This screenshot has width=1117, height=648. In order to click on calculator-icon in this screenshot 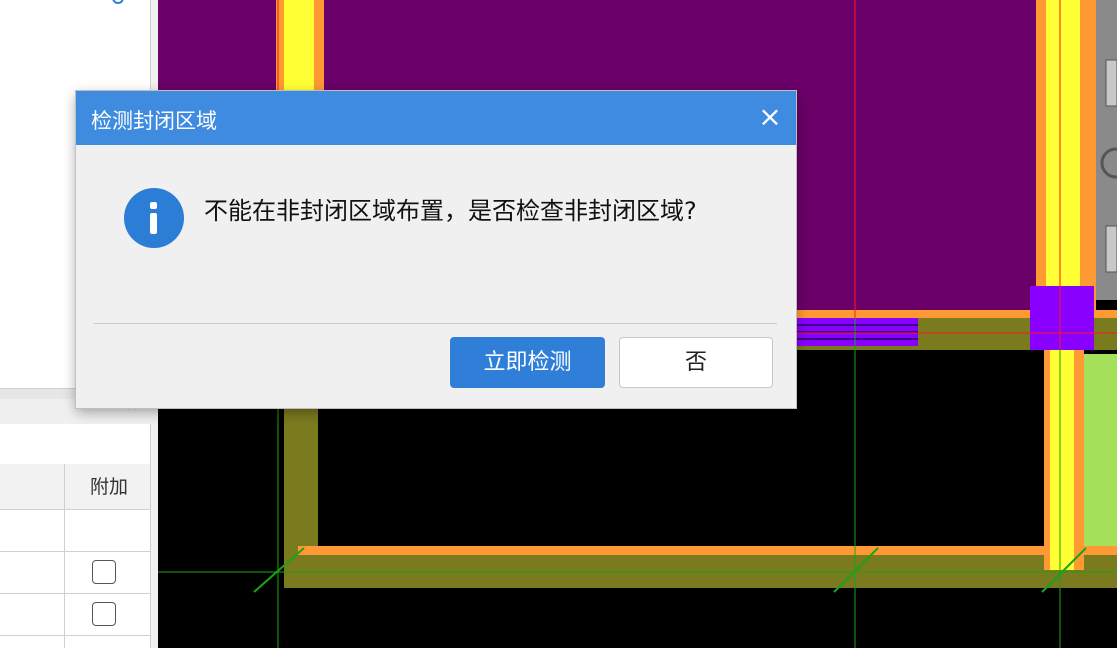, I will do `click(1111, 249)`.